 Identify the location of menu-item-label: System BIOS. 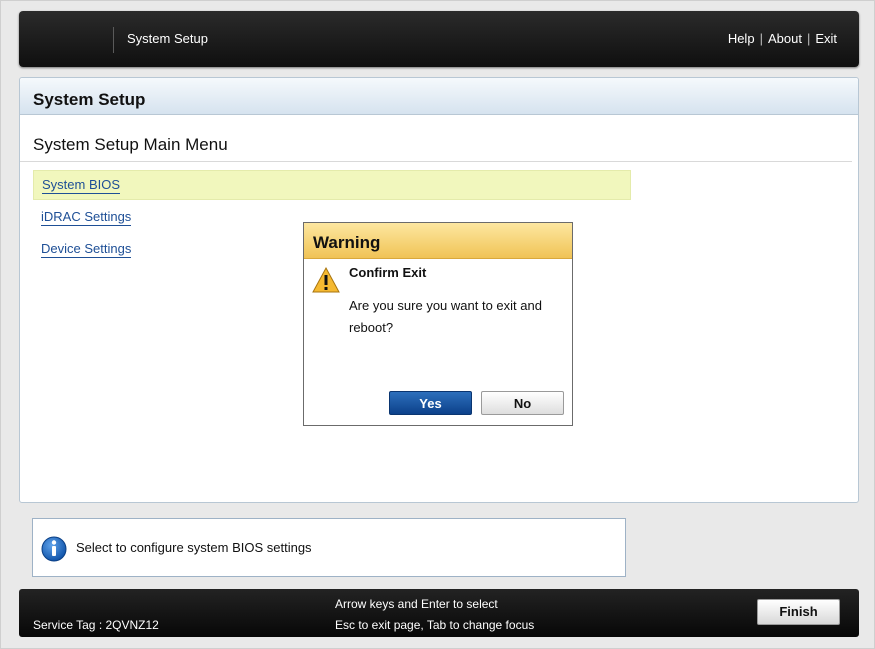
(81, 185).